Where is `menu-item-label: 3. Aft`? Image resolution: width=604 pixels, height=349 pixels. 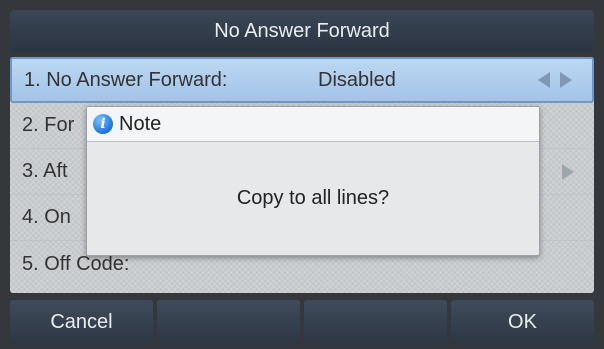
menu-item-label: 3. Aft is located at coordinates (45, 171).